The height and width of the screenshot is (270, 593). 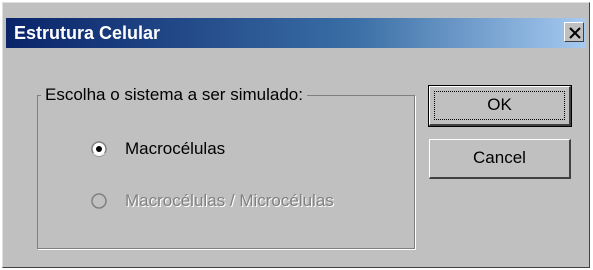 I want to click on title-bar: Estrutura Celular, so click(x=296, y=33).